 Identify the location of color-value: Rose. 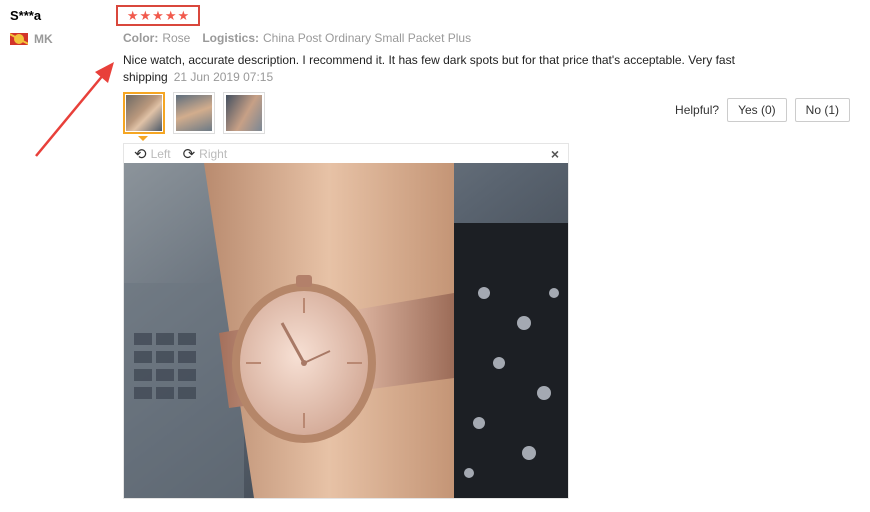
(176, 38).